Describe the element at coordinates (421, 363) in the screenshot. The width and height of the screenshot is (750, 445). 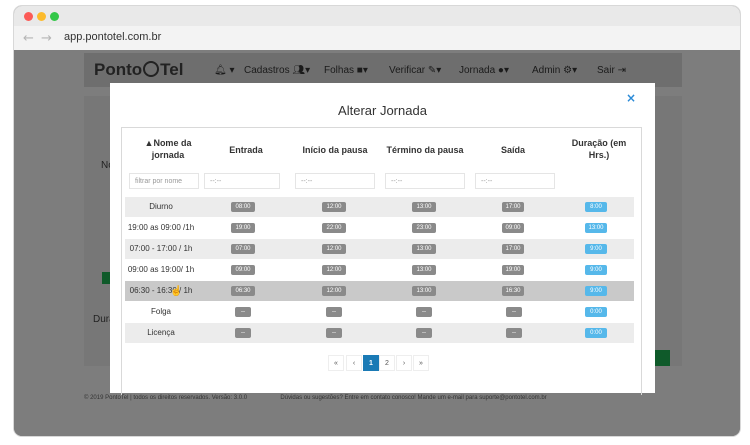
I see `last-page-button: »` at that location.